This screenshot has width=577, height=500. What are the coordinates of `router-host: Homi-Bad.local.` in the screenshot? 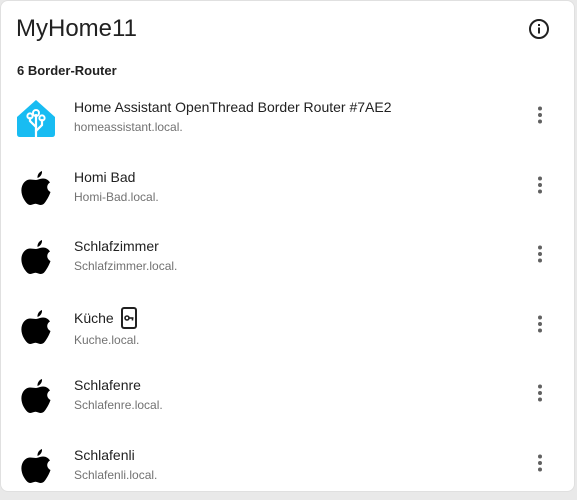 It's located at (116, 196).